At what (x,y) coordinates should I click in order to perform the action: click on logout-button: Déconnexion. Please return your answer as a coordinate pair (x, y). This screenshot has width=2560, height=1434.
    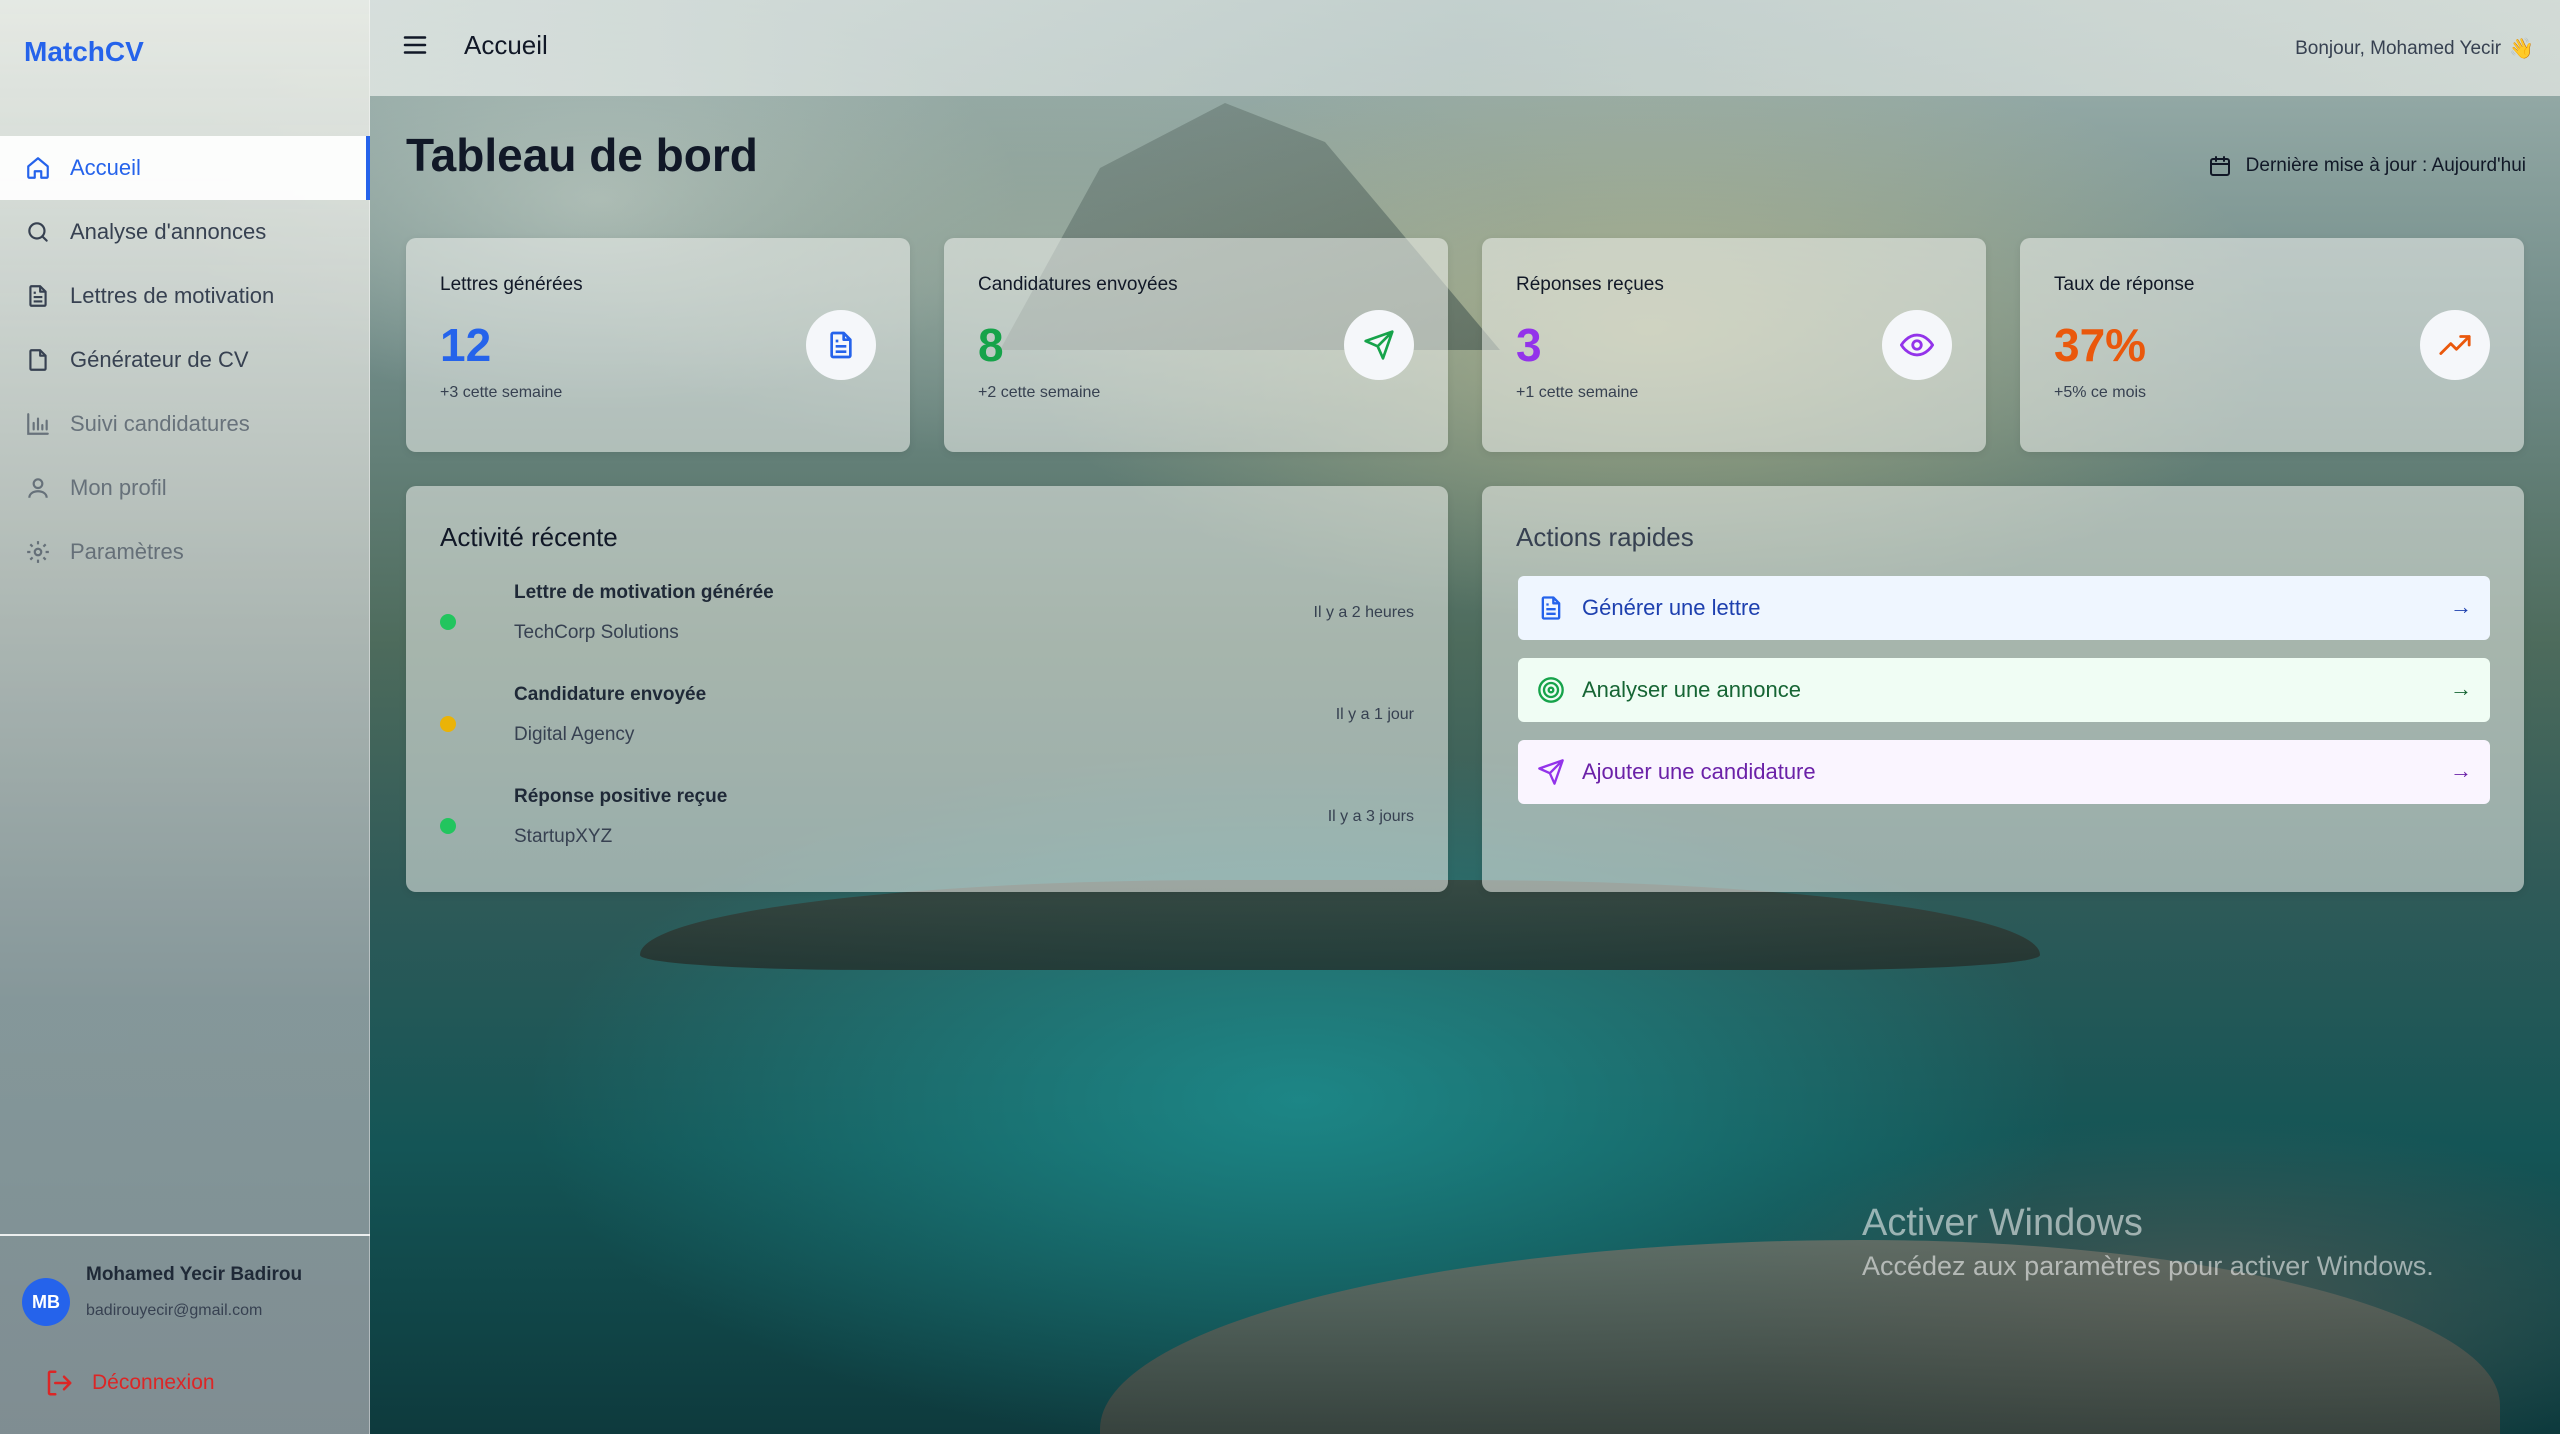
    Looking at the image, I should click on (129, 1383).